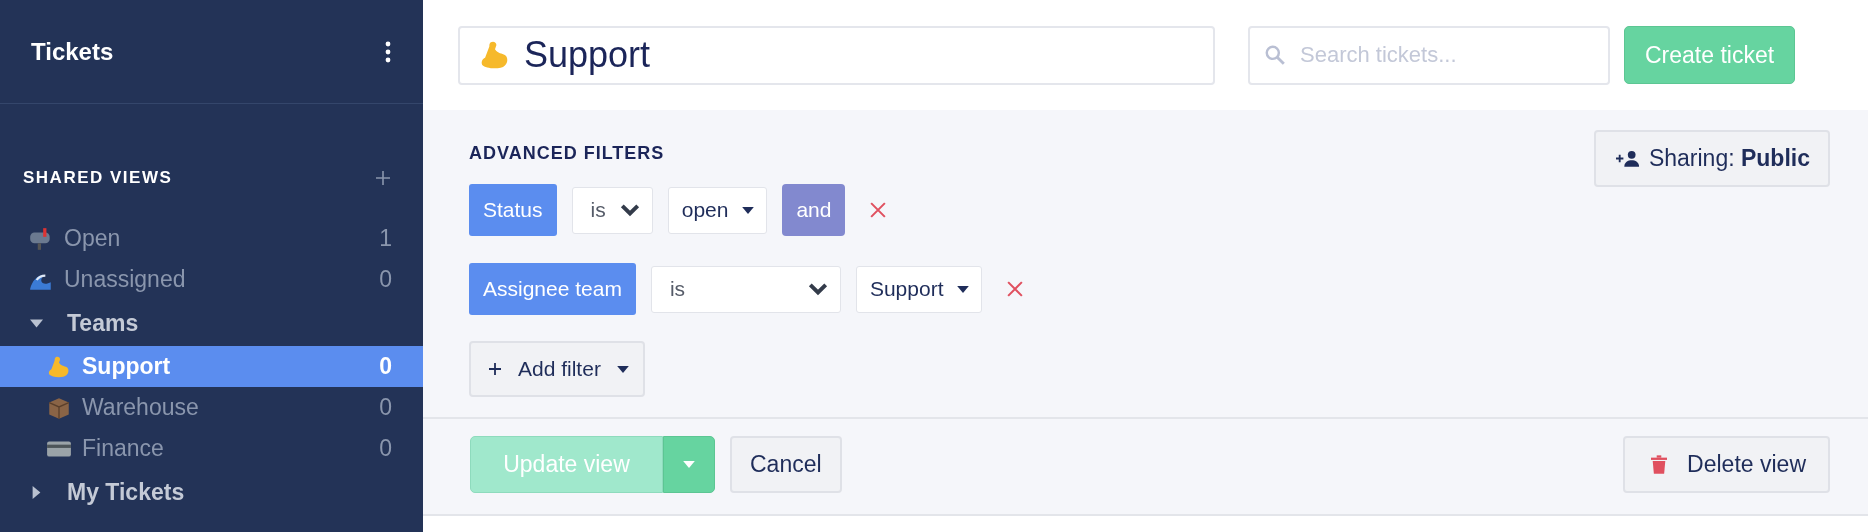 The image size is (1868, 532). Describe the element at coordinates (383, 178) in the screenshot. I see `add-icon` at that location.